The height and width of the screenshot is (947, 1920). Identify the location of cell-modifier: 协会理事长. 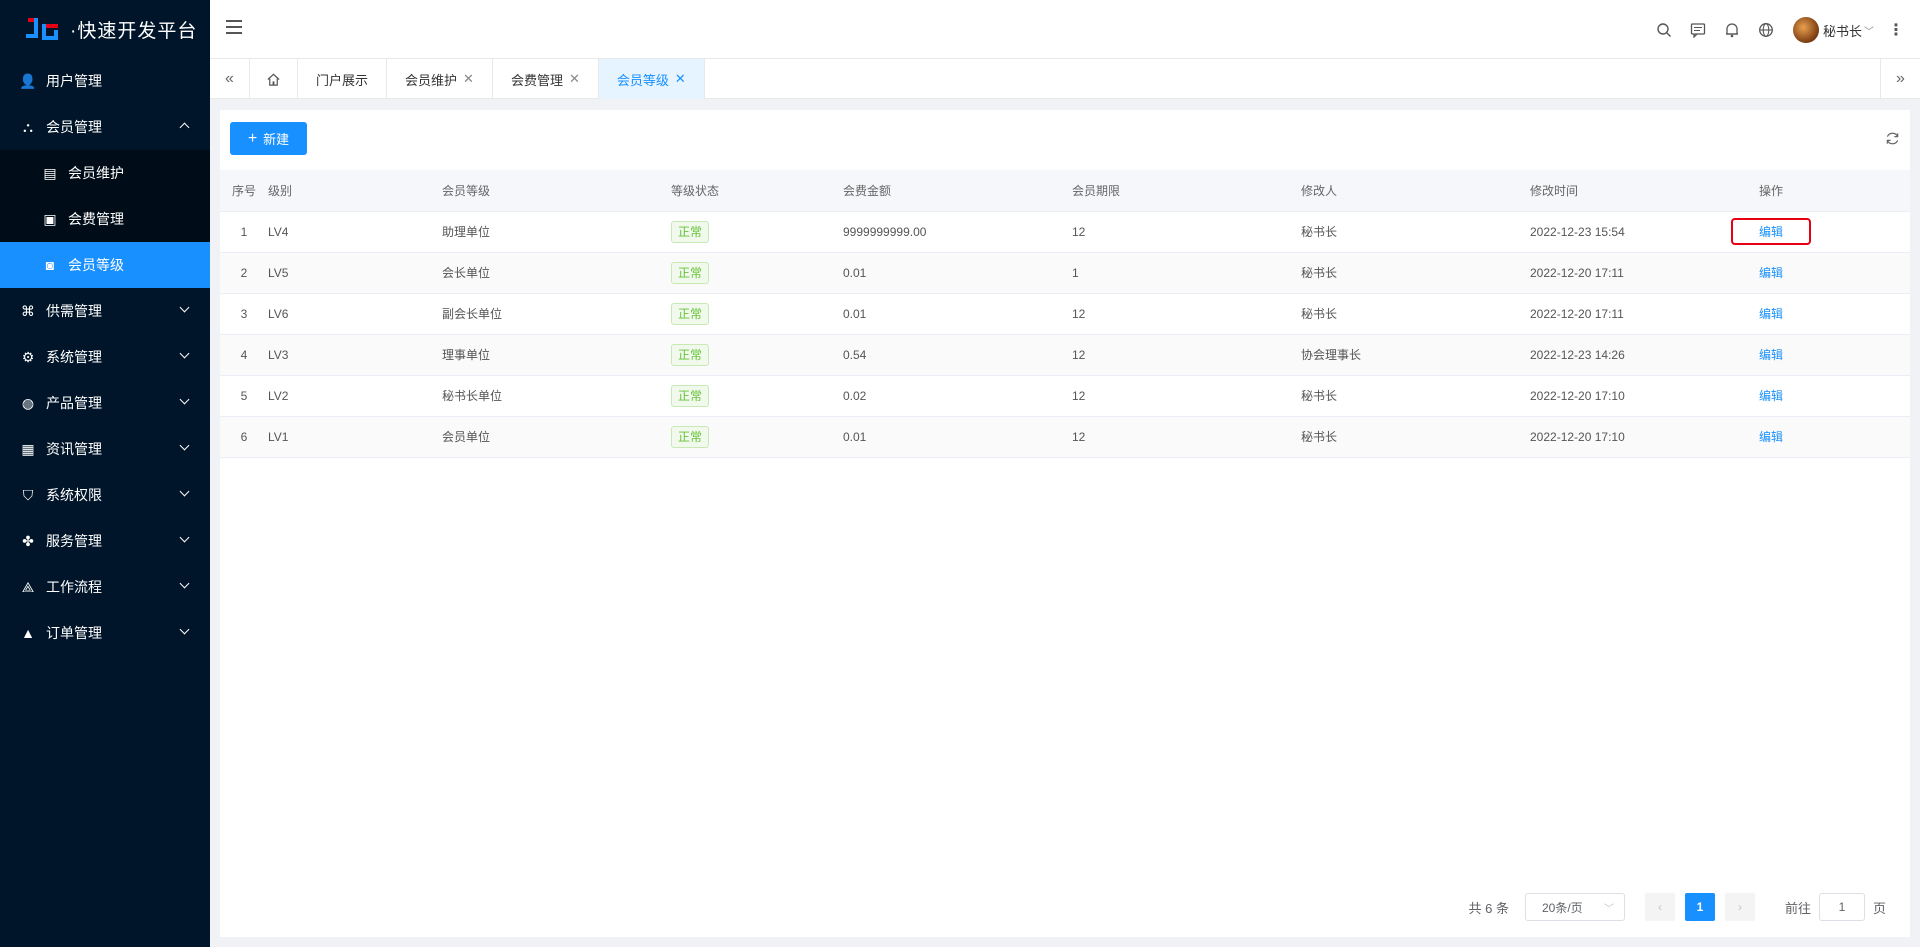
(1415, 355).